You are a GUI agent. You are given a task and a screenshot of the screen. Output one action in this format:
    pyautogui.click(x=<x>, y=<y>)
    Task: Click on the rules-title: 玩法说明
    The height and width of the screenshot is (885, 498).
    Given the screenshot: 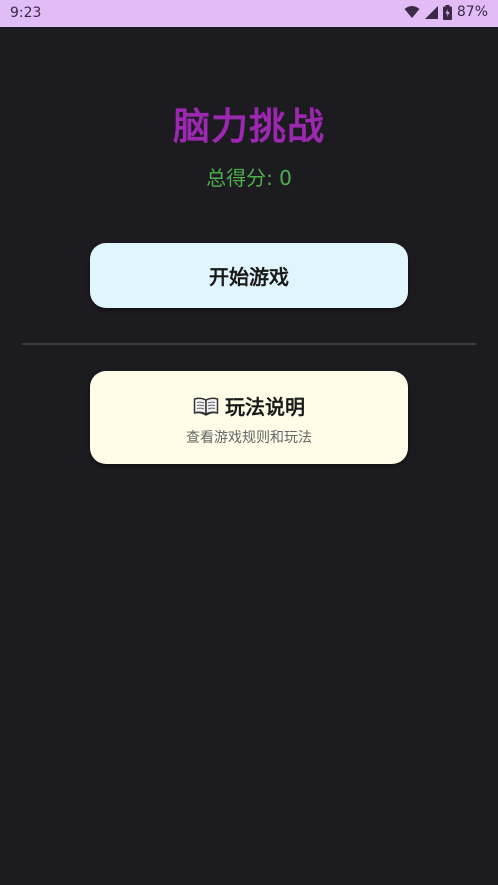 What is the action you would take?
    pyautogui.click(x=265, y=407)
    